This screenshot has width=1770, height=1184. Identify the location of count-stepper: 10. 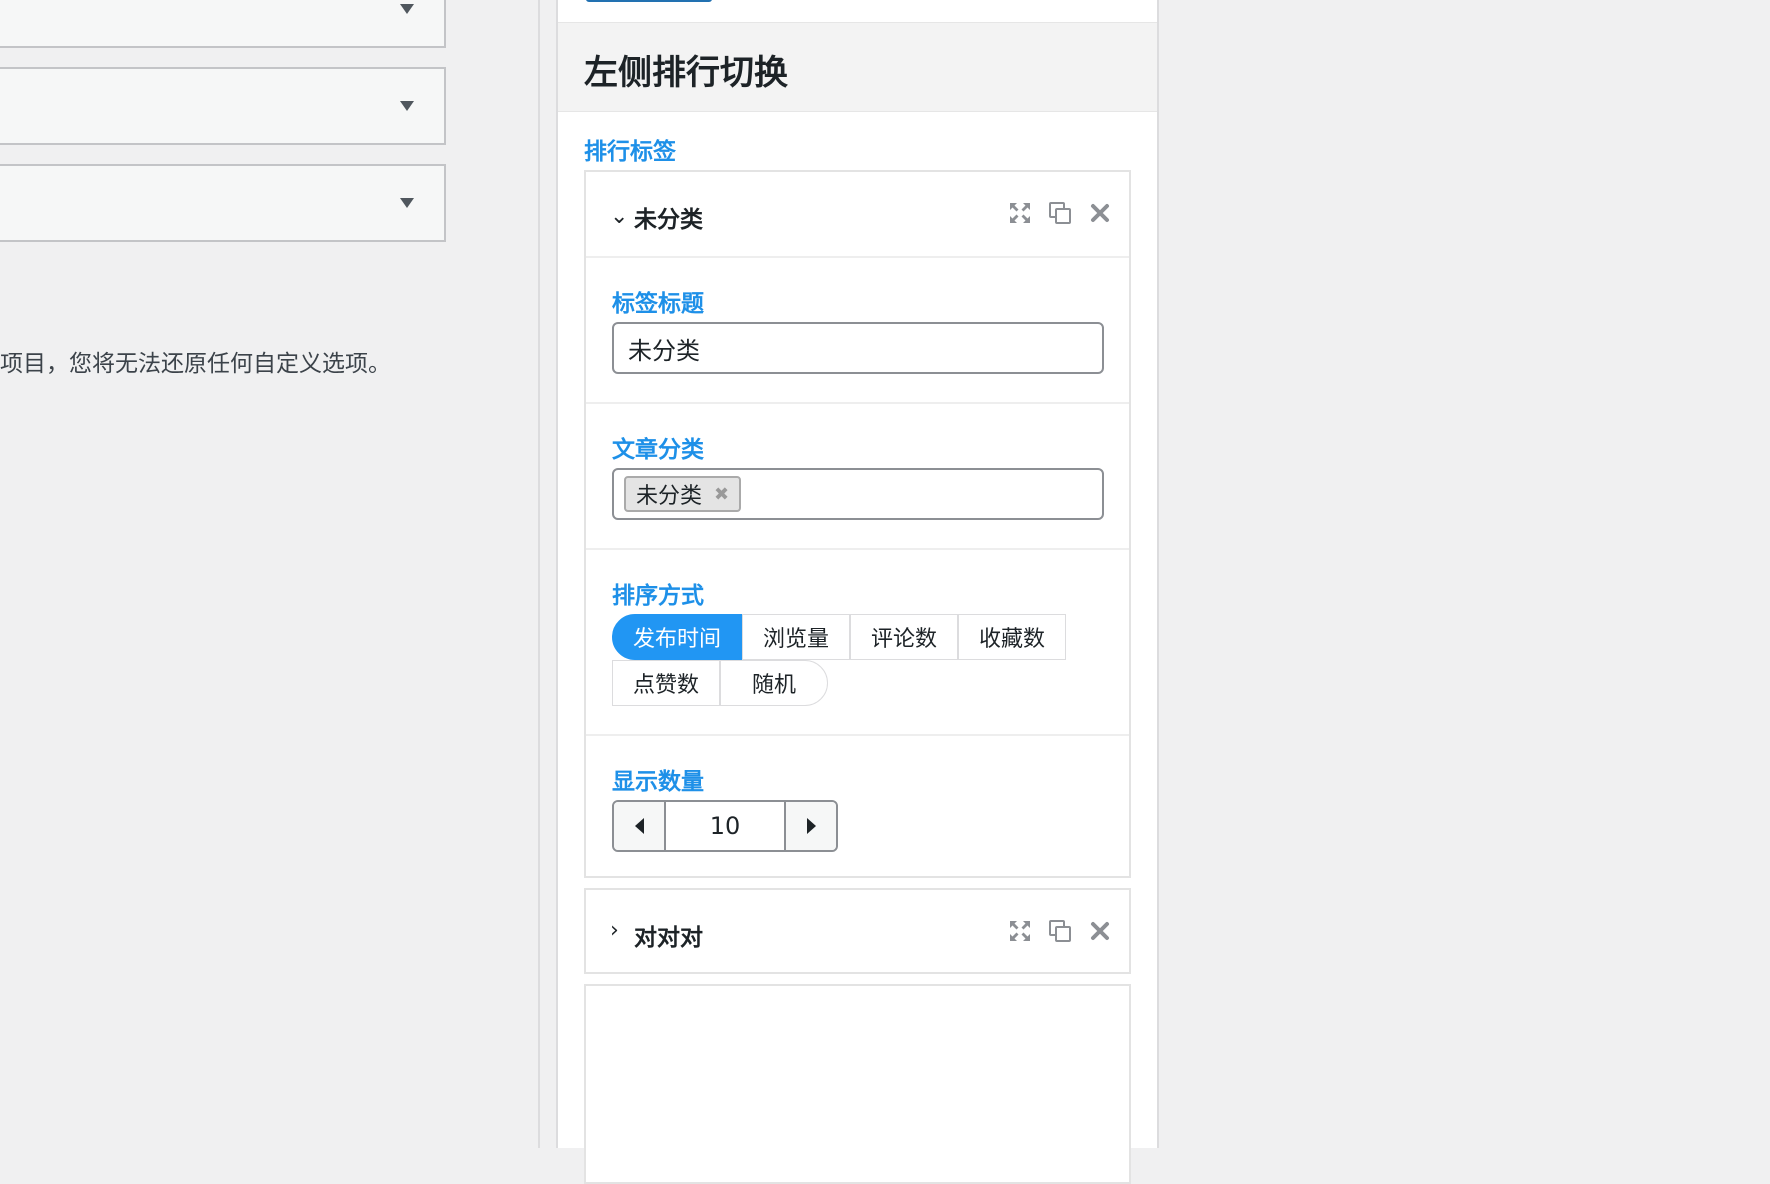
(725, 826).